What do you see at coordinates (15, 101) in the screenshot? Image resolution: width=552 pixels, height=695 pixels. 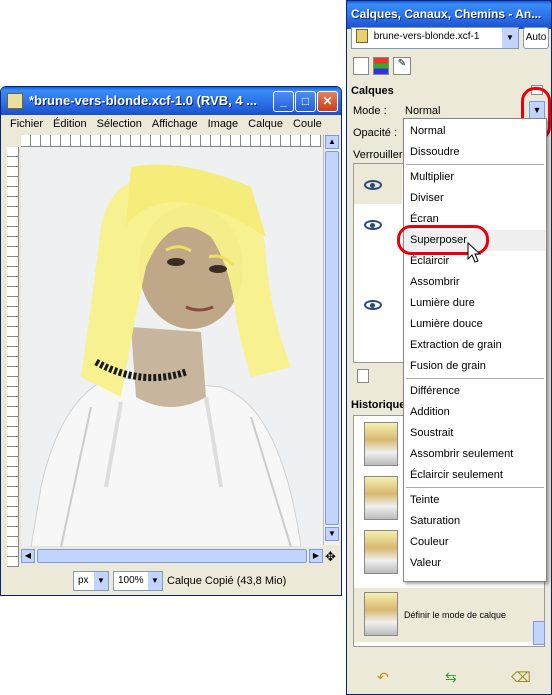 I see `gimp-app-icon` at bounding box center [15, 101].